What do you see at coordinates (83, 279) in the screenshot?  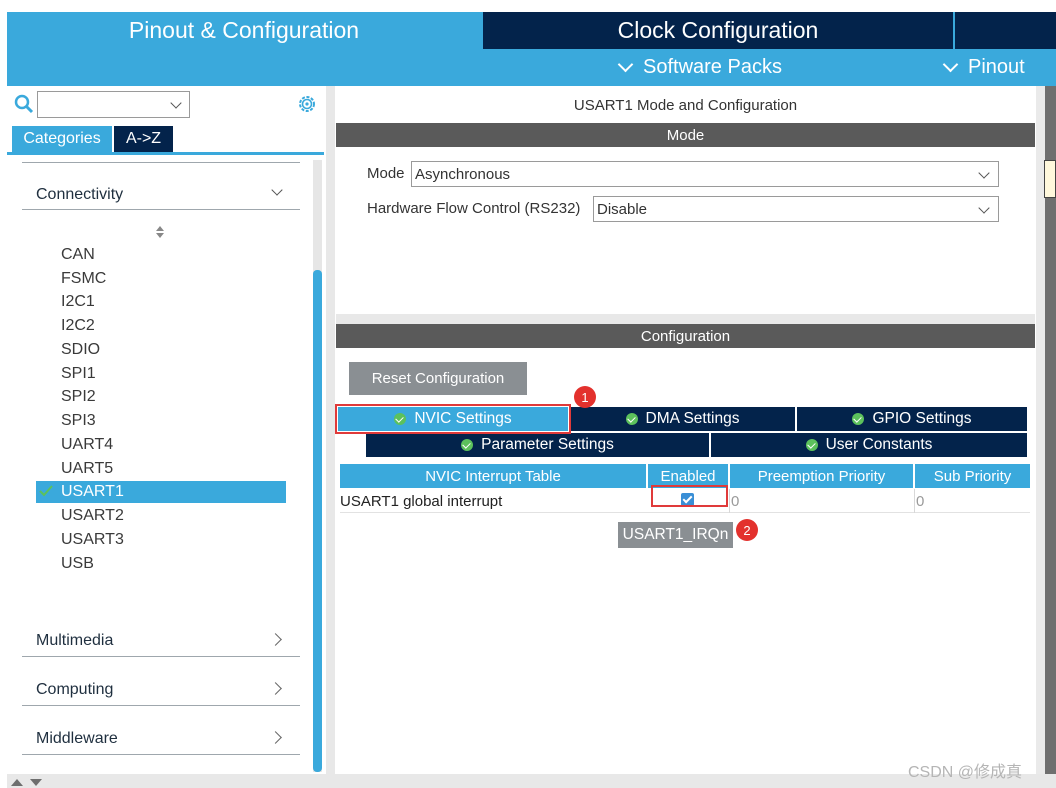 I see `peripheral-item: FSMC` at bounding box center [83, 279].